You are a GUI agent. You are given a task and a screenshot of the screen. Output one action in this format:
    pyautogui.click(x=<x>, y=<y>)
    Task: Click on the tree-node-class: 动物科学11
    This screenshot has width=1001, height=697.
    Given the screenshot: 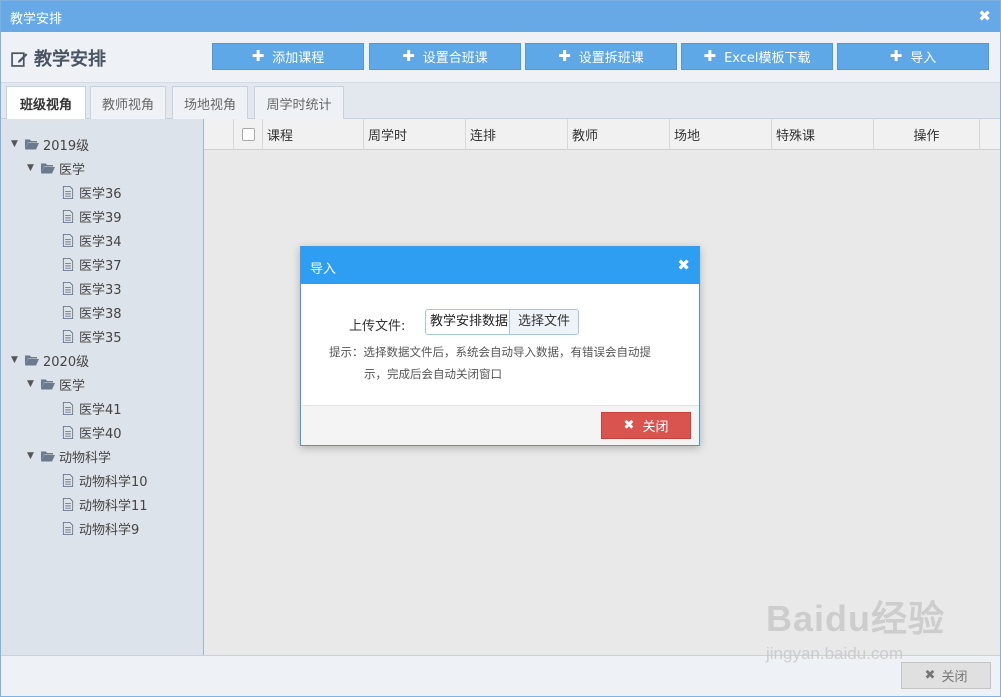 What is the action you would take?
    pyautogui.click(x=104, y=504)
    